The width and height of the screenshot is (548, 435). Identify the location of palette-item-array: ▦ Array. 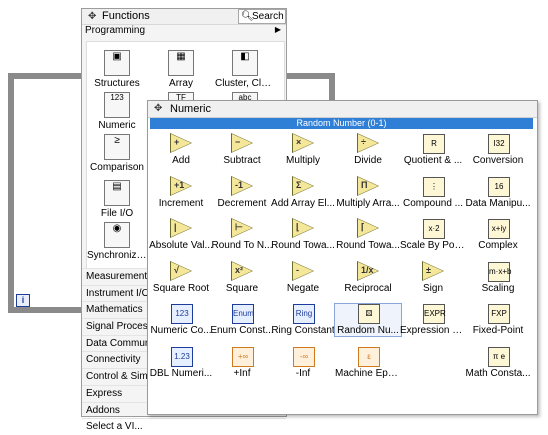
(181, 69).